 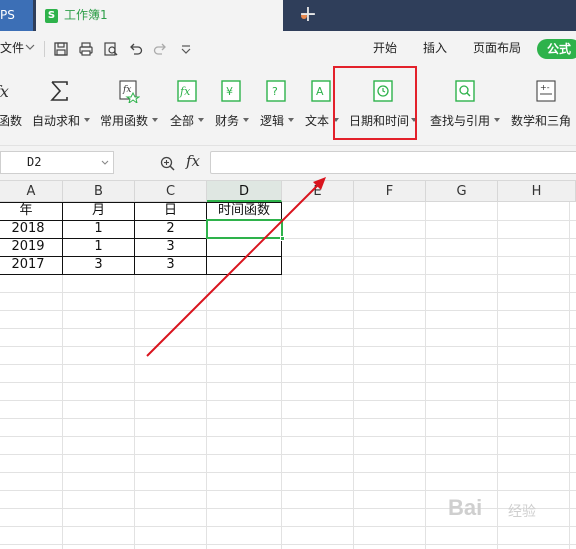 I want to click on autosum-button: 自动求和, so click(x=61, y=102).